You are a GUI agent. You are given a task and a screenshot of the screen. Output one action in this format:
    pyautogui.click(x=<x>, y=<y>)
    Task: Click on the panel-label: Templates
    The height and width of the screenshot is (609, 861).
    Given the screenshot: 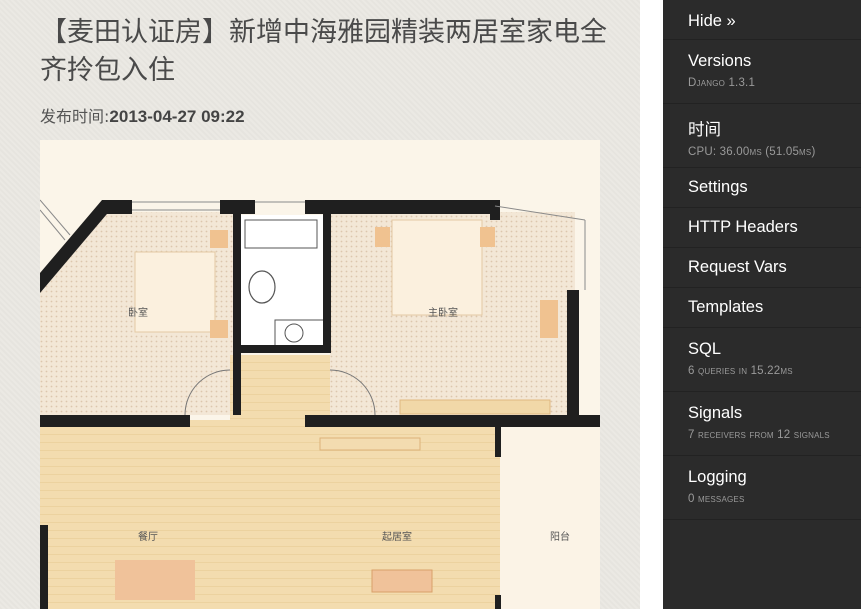 What is the action you would take?
    pyautogui.click(x=726, y=307)
    